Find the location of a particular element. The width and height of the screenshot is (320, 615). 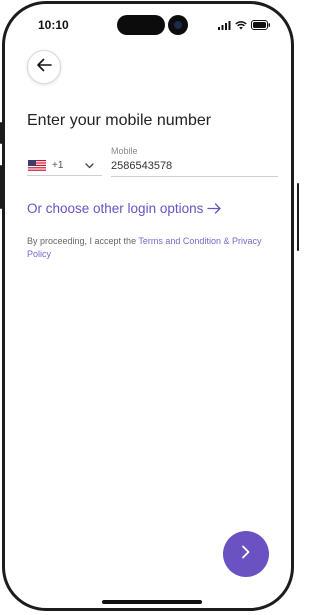

arrow-right-icon is located at coordinates (214, 208).